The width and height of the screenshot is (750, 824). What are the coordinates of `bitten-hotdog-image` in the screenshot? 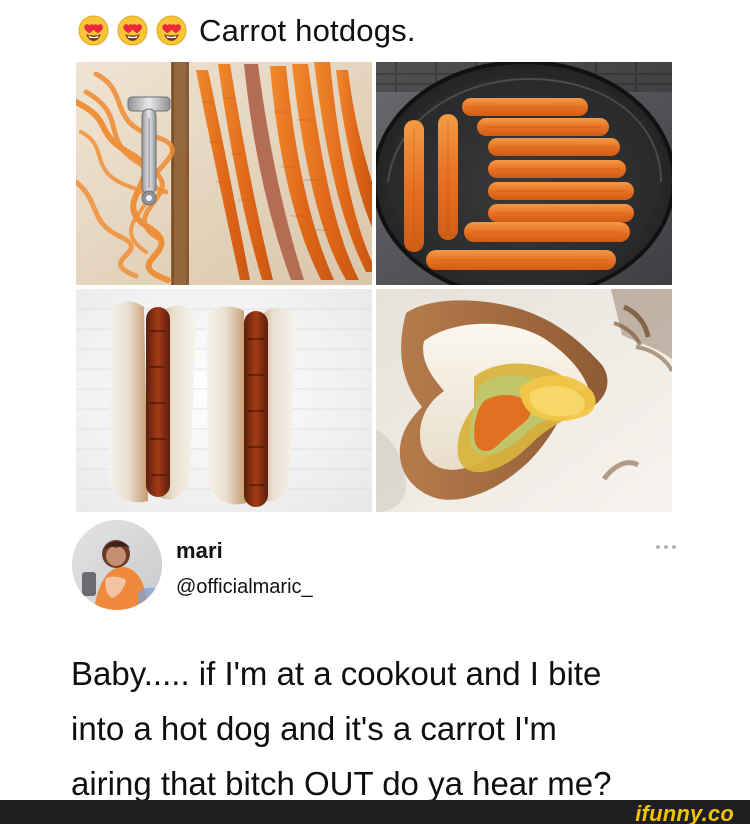 It's located at (524, 400).